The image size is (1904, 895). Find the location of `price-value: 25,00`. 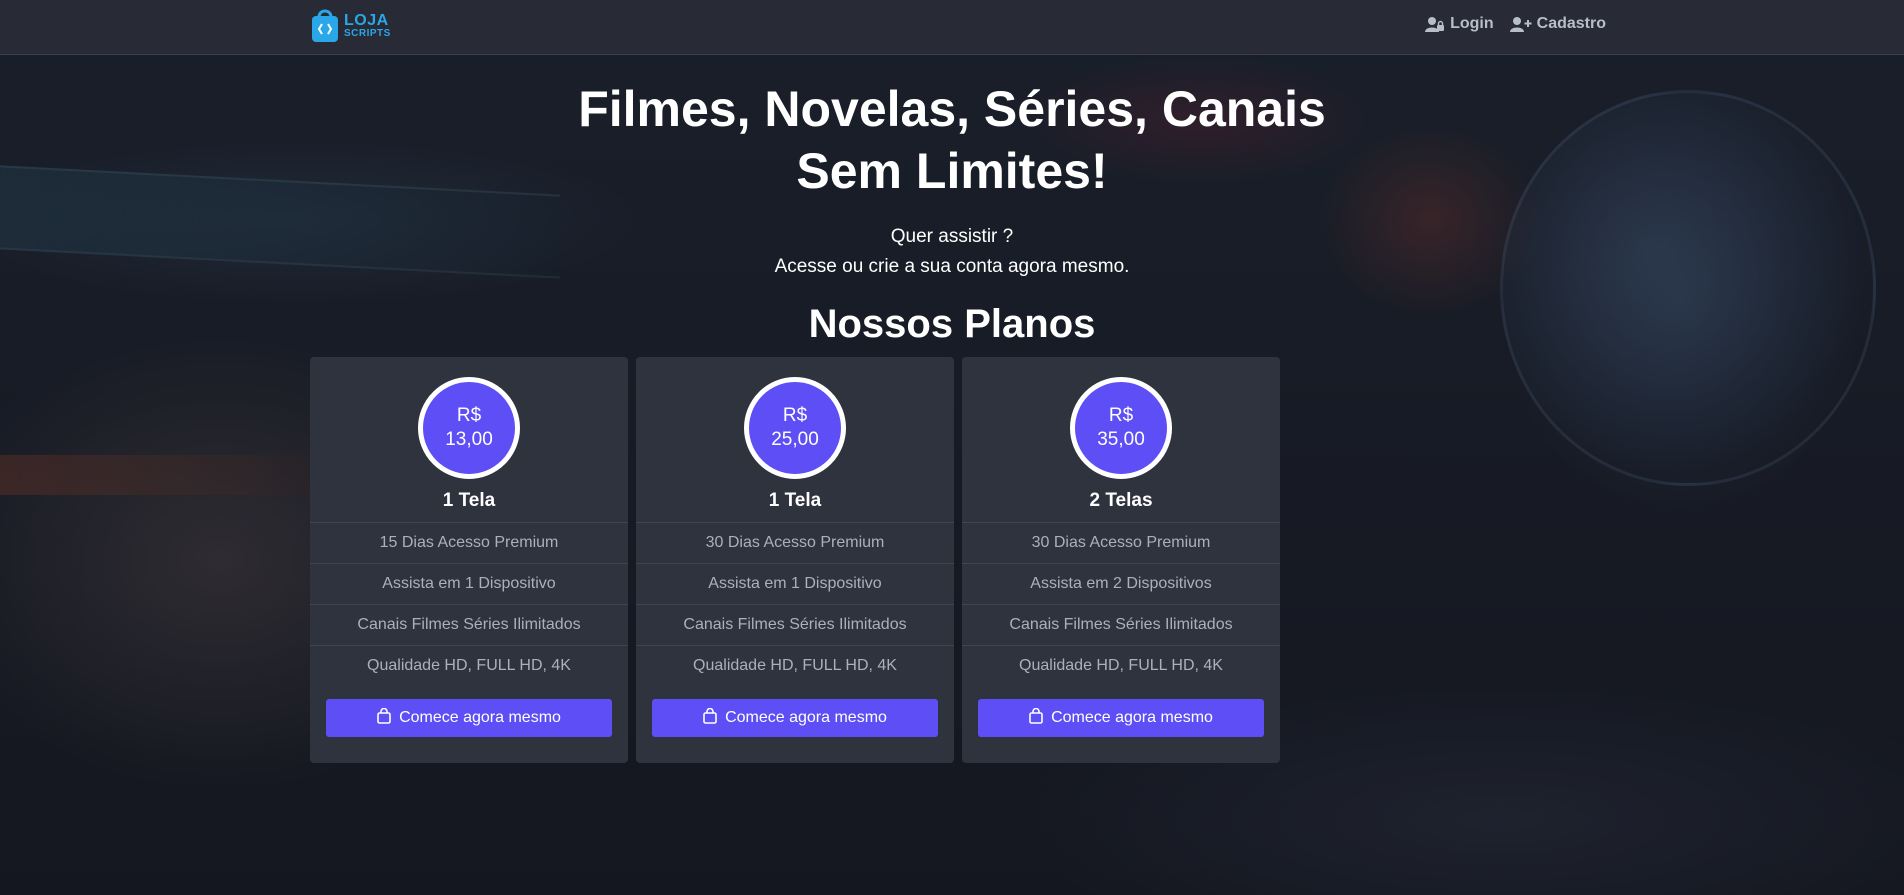

price-value: 25,00 is located at coordinates (795, 439).